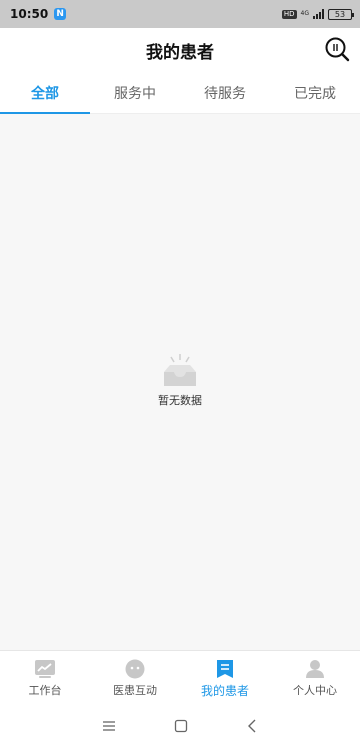 The width and height of the screenshot is (360, 748). I want to click on nav-item-my-patients: 我的患者, so click(225, 677).